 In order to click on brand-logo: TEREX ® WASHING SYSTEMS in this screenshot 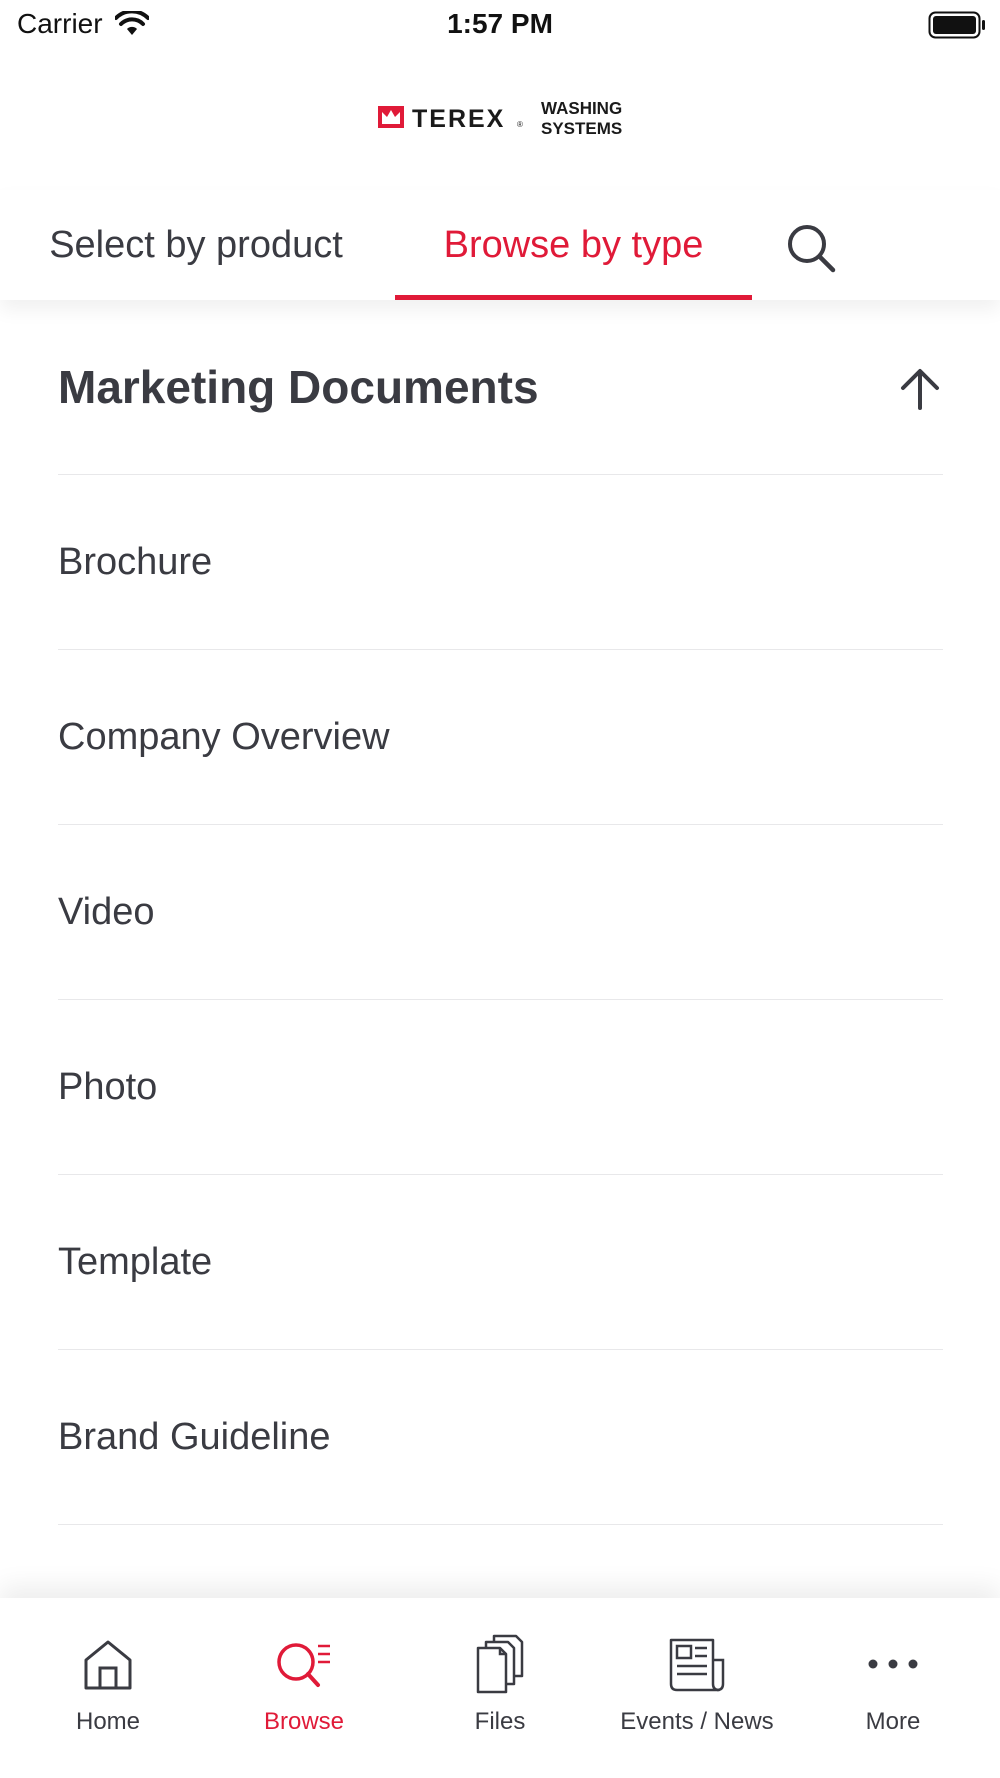, I will do `click(503, 118)`.